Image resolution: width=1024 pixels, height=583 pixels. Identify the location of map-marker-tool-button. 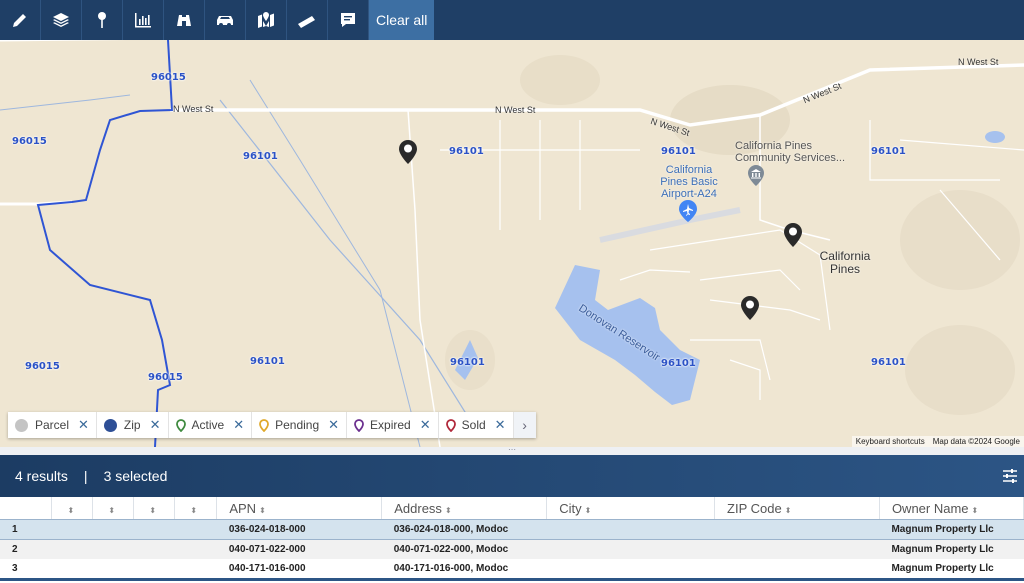
(266, 20).